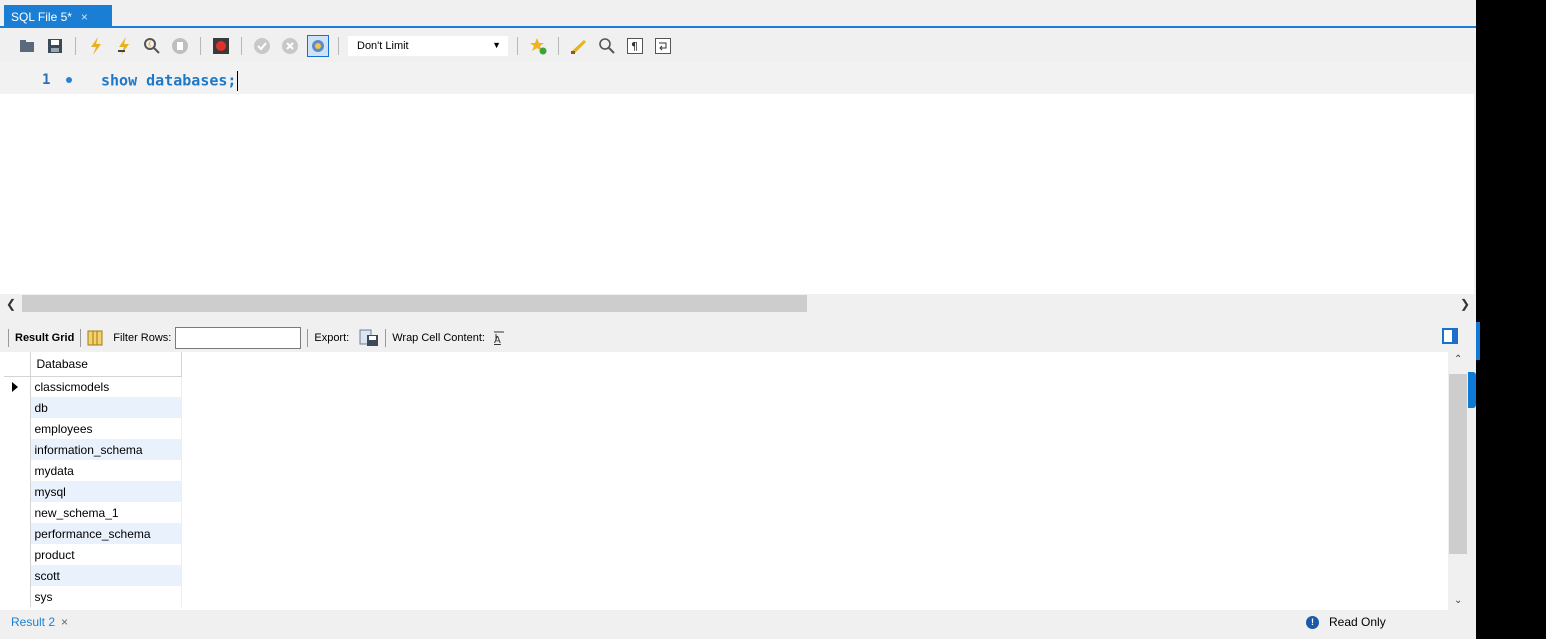 This screenshot has width=1546, height=639. I want to click on column-header-database: Database, so click(106, 364).